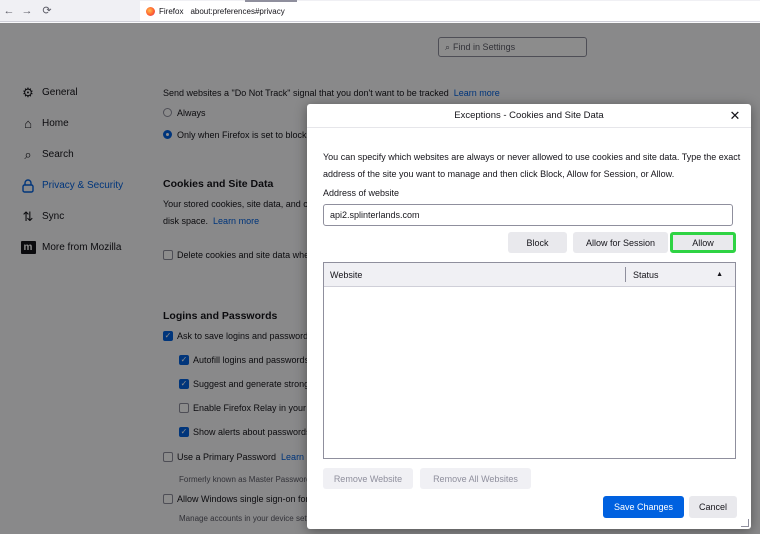 The image size is (760, 534). Describe the element at coordinates (53, 216) in the screenshot. I see `sidebar-item-label: Sync` at that location.